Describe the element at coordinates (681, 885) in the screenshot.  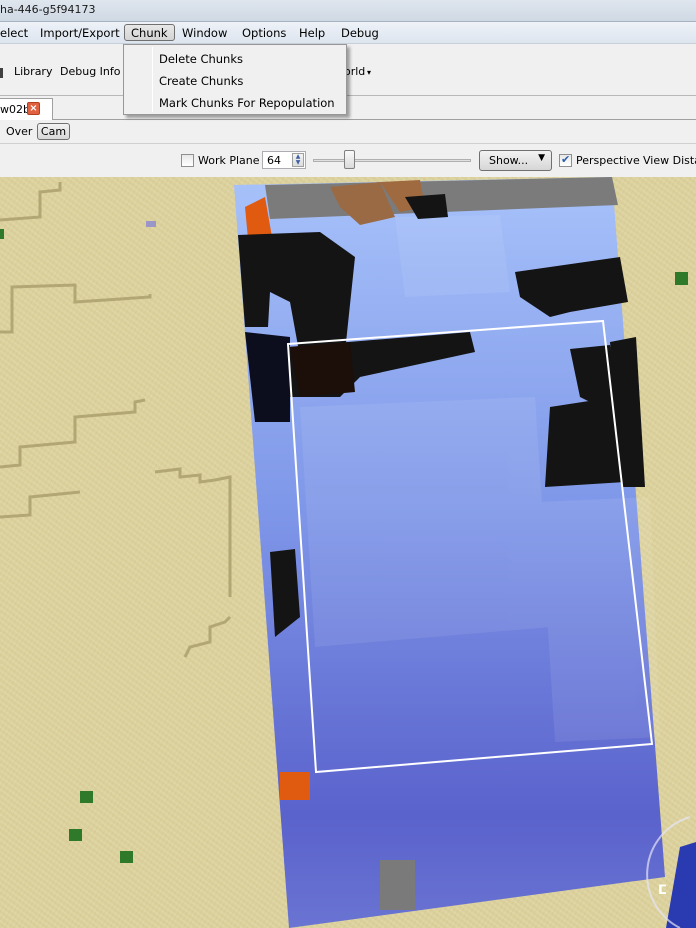
I see `deep-water` at that location.